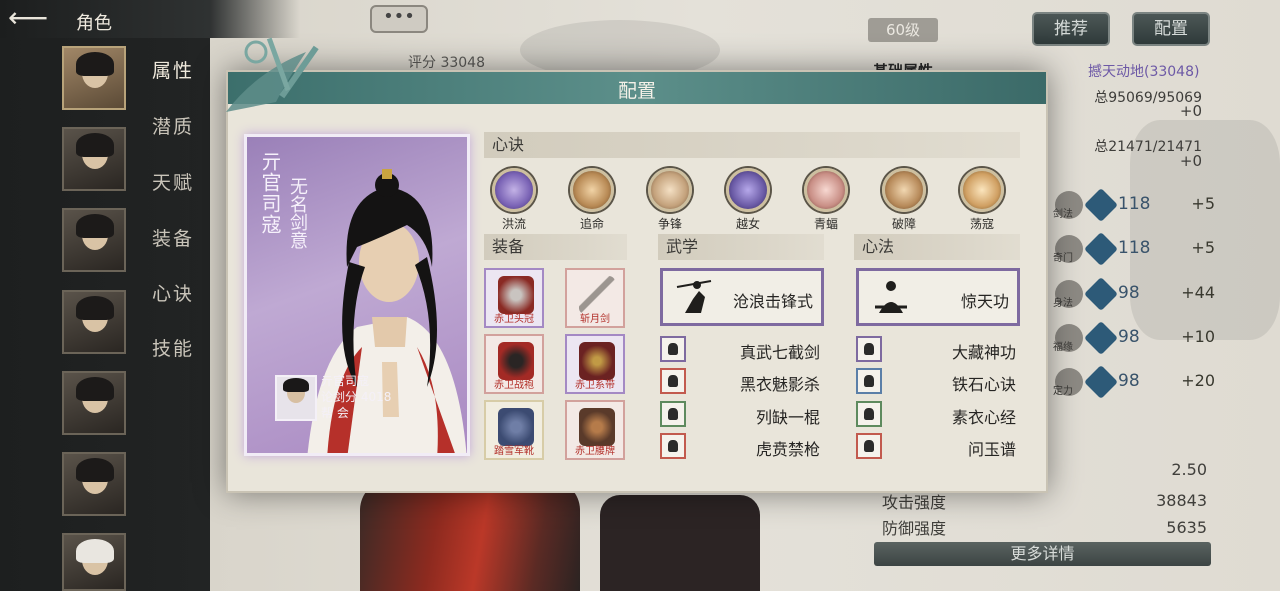 This screenshot has height=591, width=1280. What do you see at coordinates (173, 181) in the screenshot?
I see `tab-talent: 天赋` at bounding box center [173, 181].